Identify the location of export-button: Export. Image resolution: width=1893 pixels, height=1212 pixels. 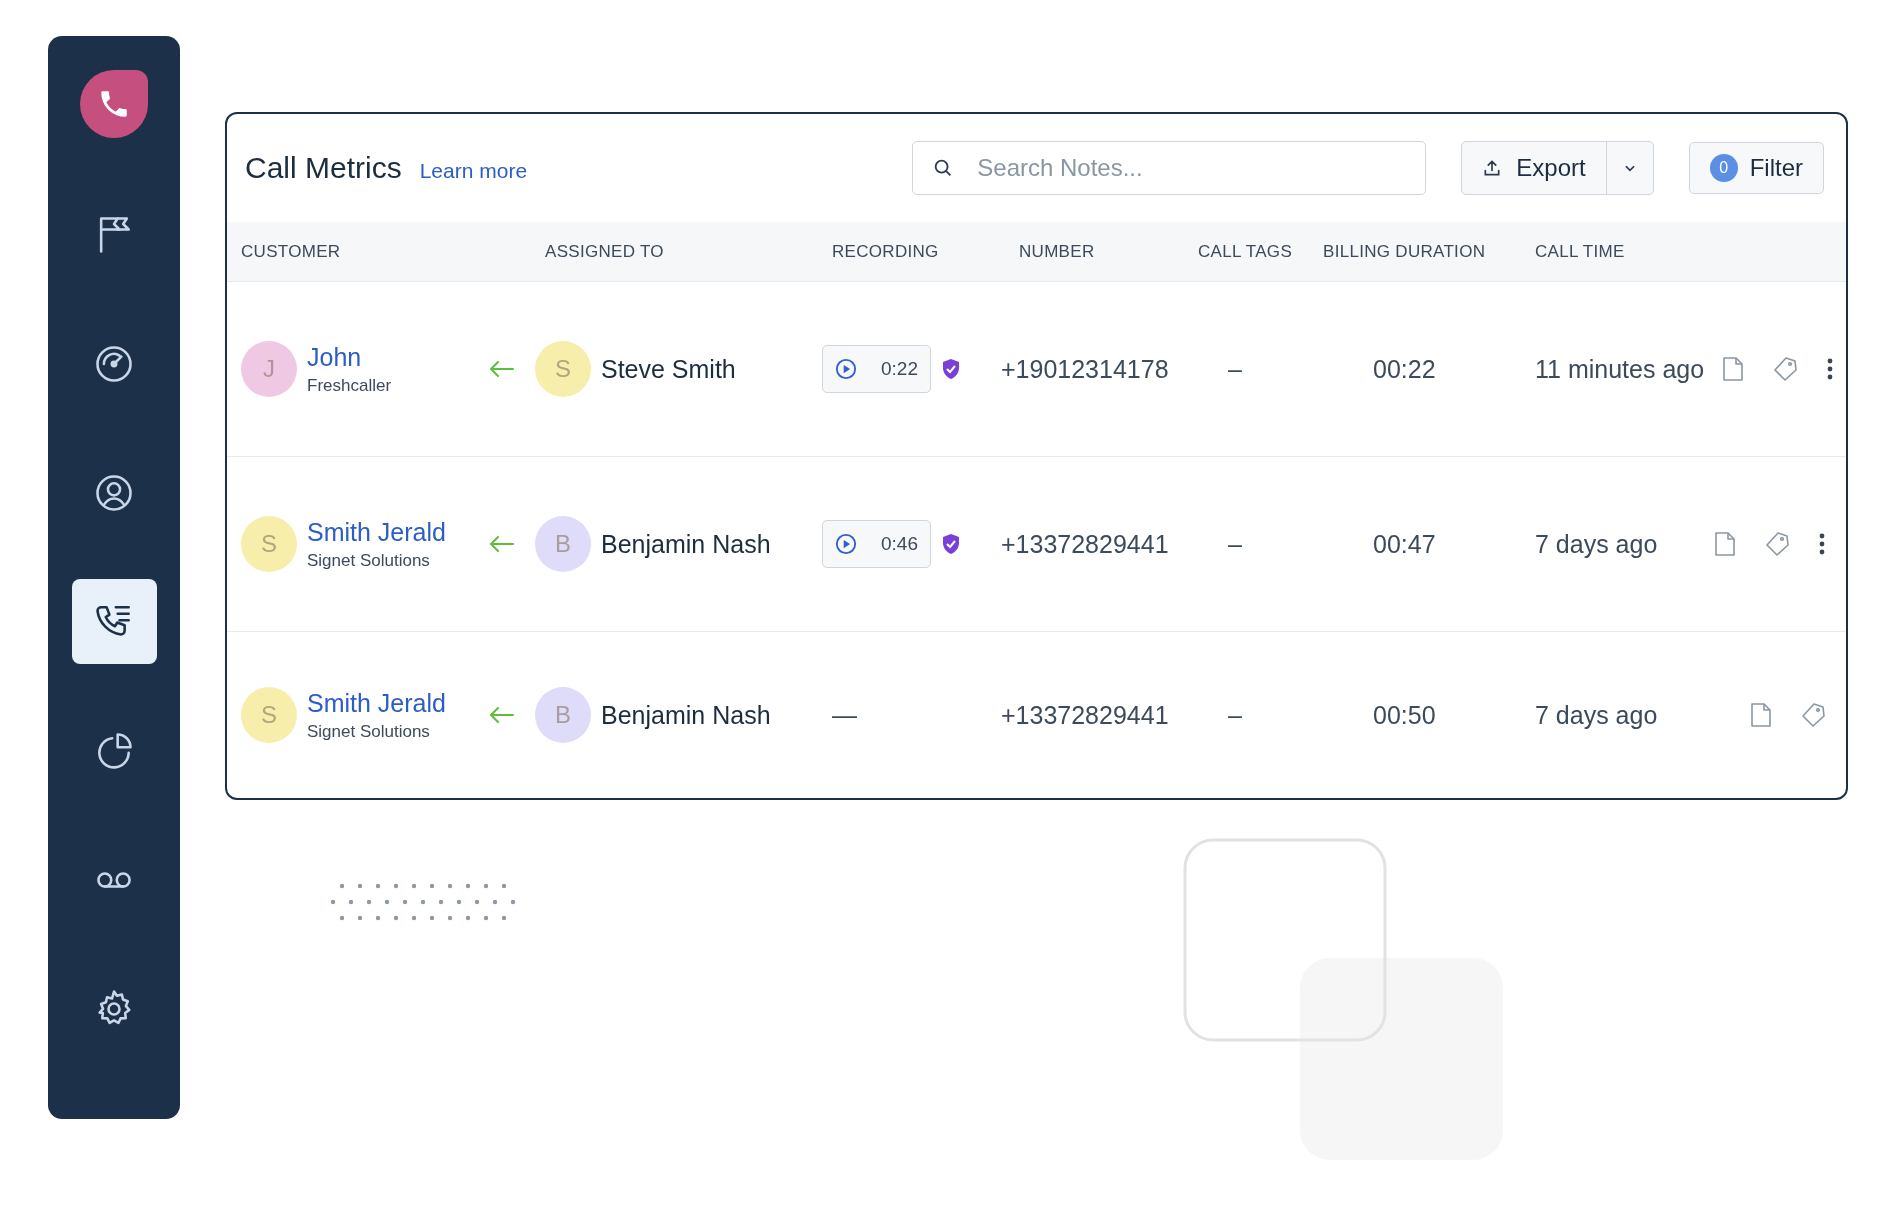
(1534, 168).